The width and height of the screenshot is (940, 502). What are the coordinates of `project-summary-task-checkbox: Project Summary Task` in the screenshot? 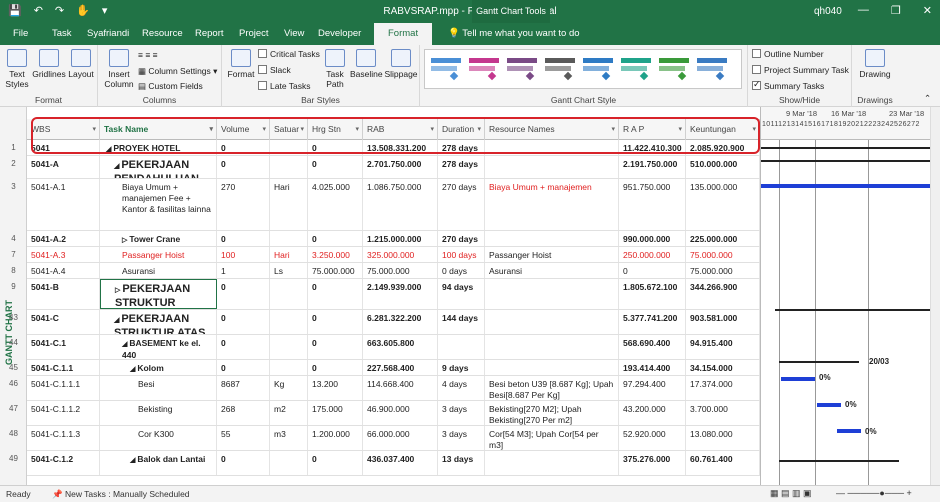 It's located at (800, 70).